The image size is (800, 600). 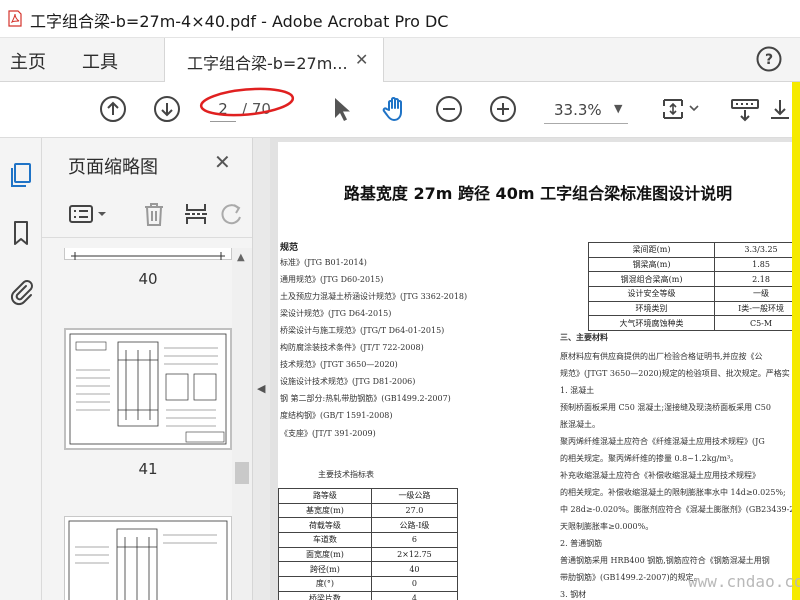 I want to click on table-cell: 钢混组合梁高(m), so click(x=651, y=279).